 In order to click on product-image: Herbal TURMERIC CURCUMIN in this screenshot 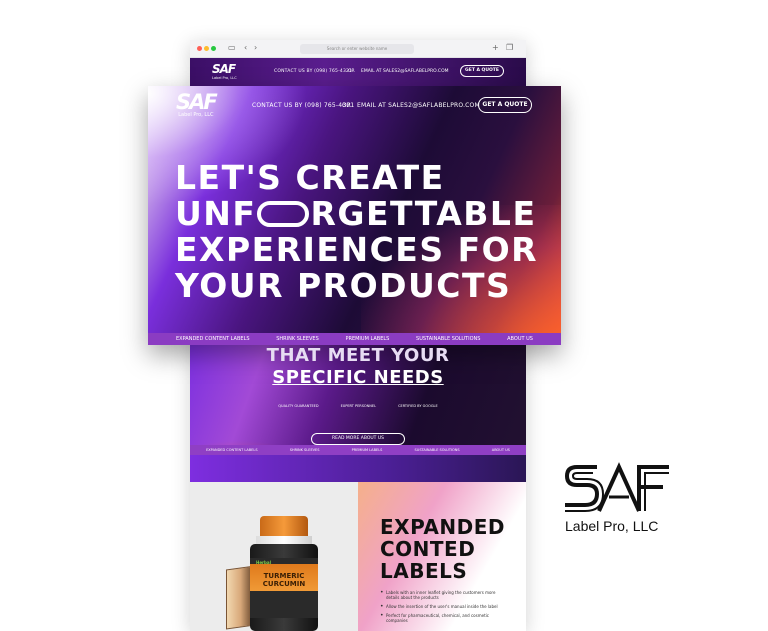, I will do `click(274, 556)`.